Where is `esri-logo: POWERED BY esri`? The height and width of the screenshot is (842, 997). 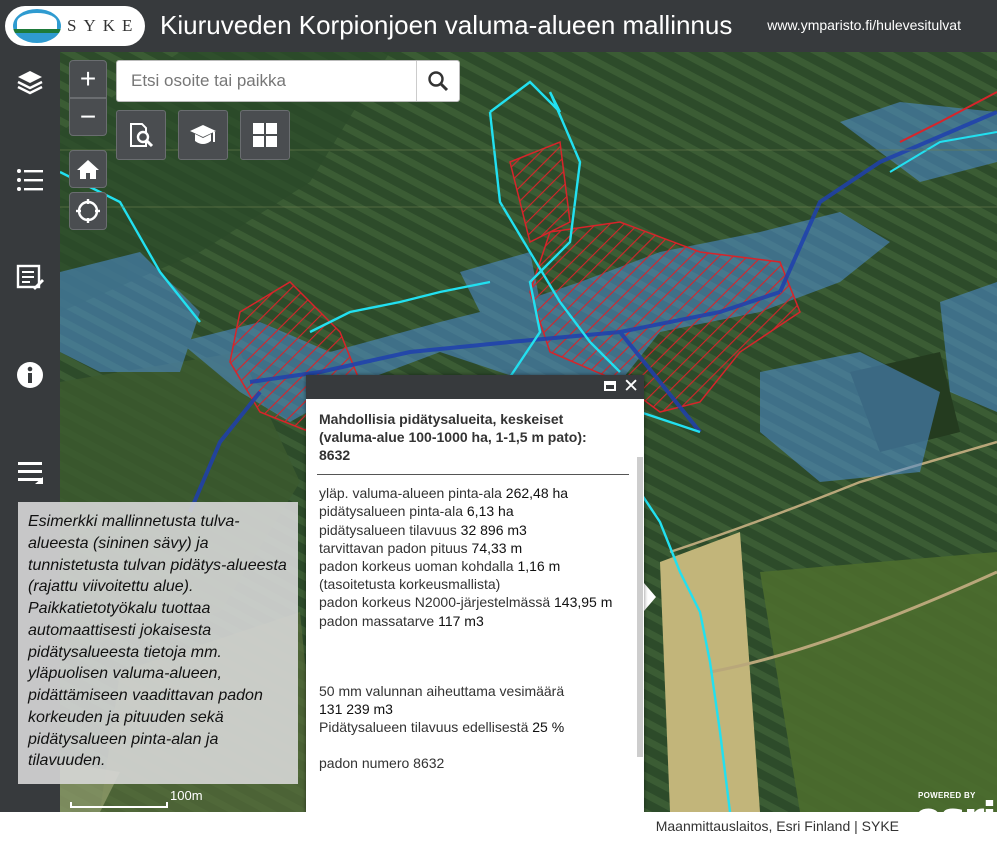
esri-logo: POWERED BY esri is located at coordinates (953, 814).